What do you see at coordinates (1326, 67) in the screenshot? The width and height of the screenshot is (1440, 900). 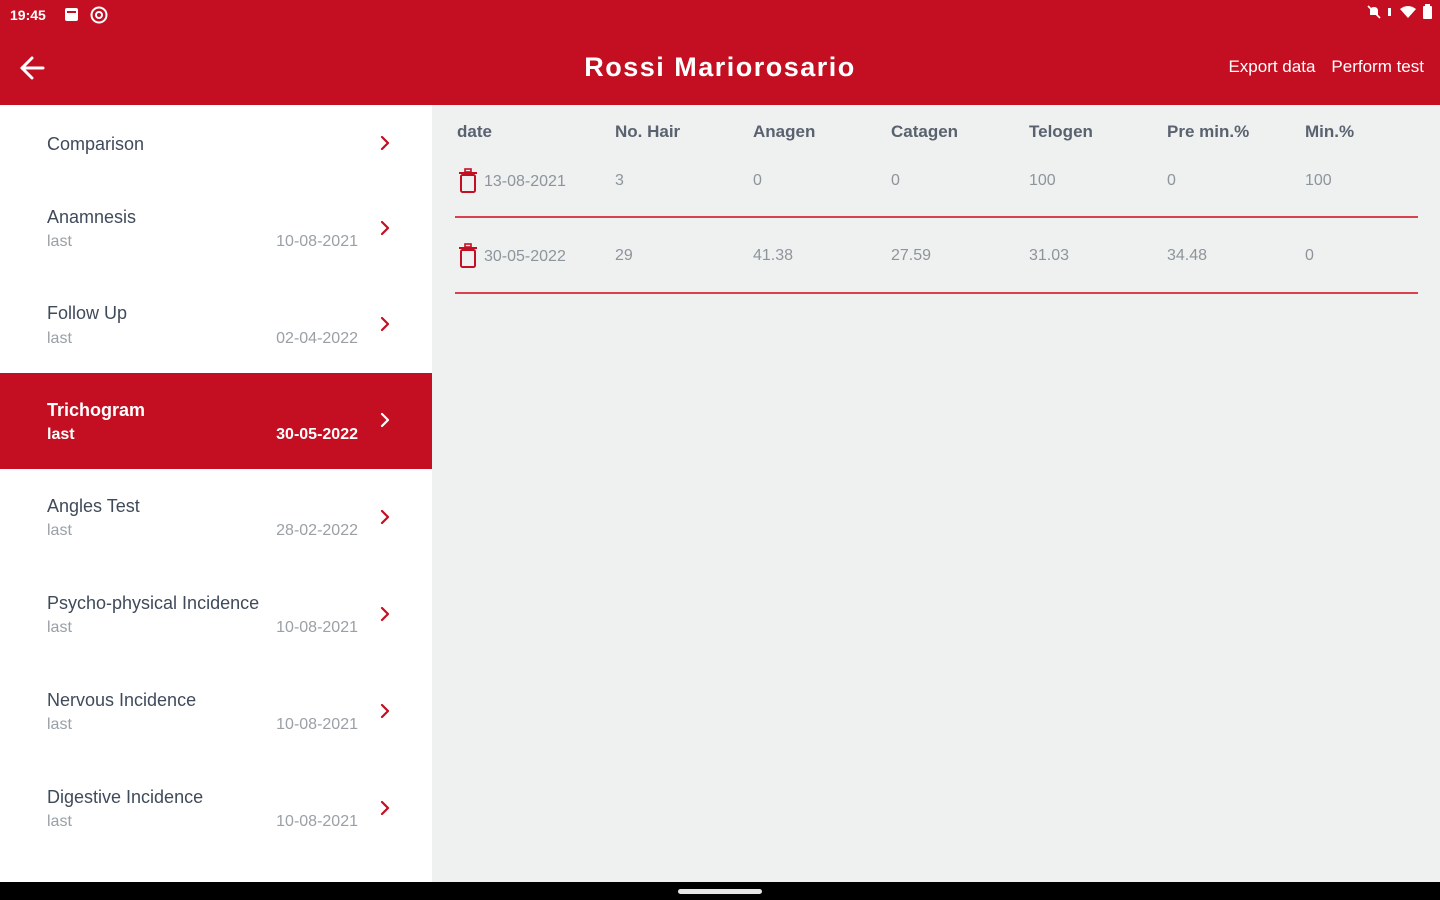 I see `app-bar-actions: Export data Perform test` at bounding box center [1326, 67].